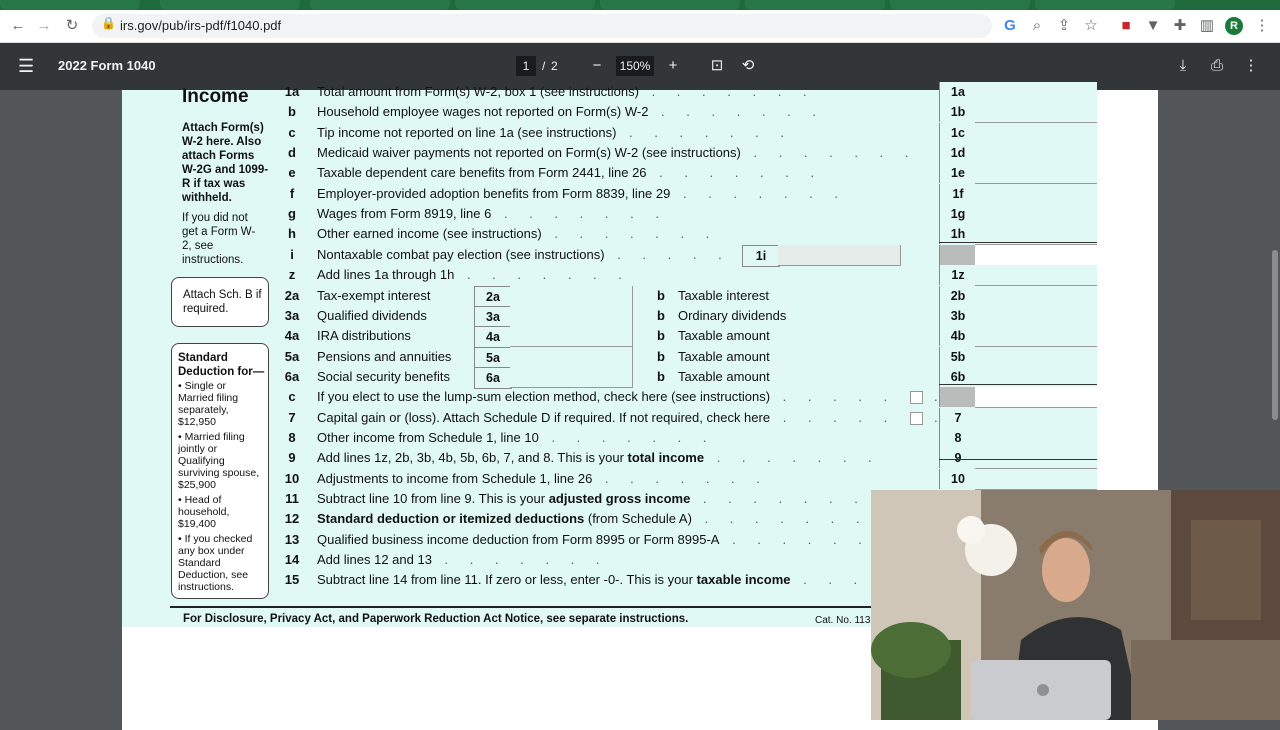 This screenshot has width=1280, height=730. I want to click on share-icon: ⇪, so click(1064, 26).